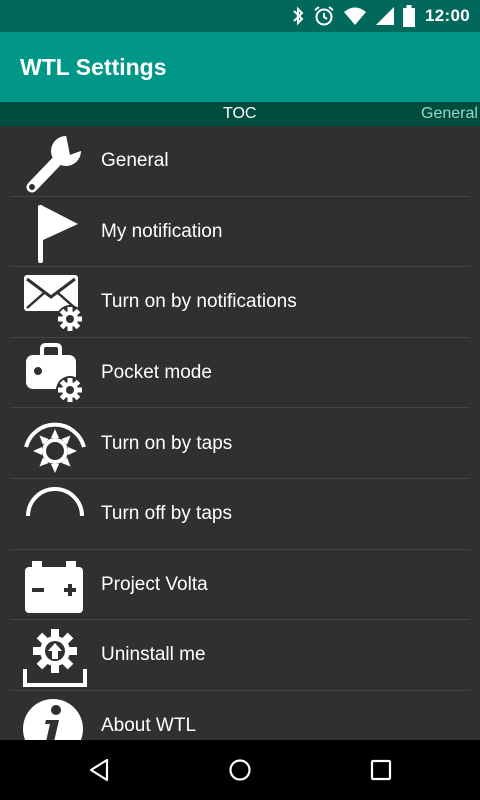 The image size is (480, 800). I want to click on list-item-turn-on-by-taps: Turn on by taps, so click(240, 443).